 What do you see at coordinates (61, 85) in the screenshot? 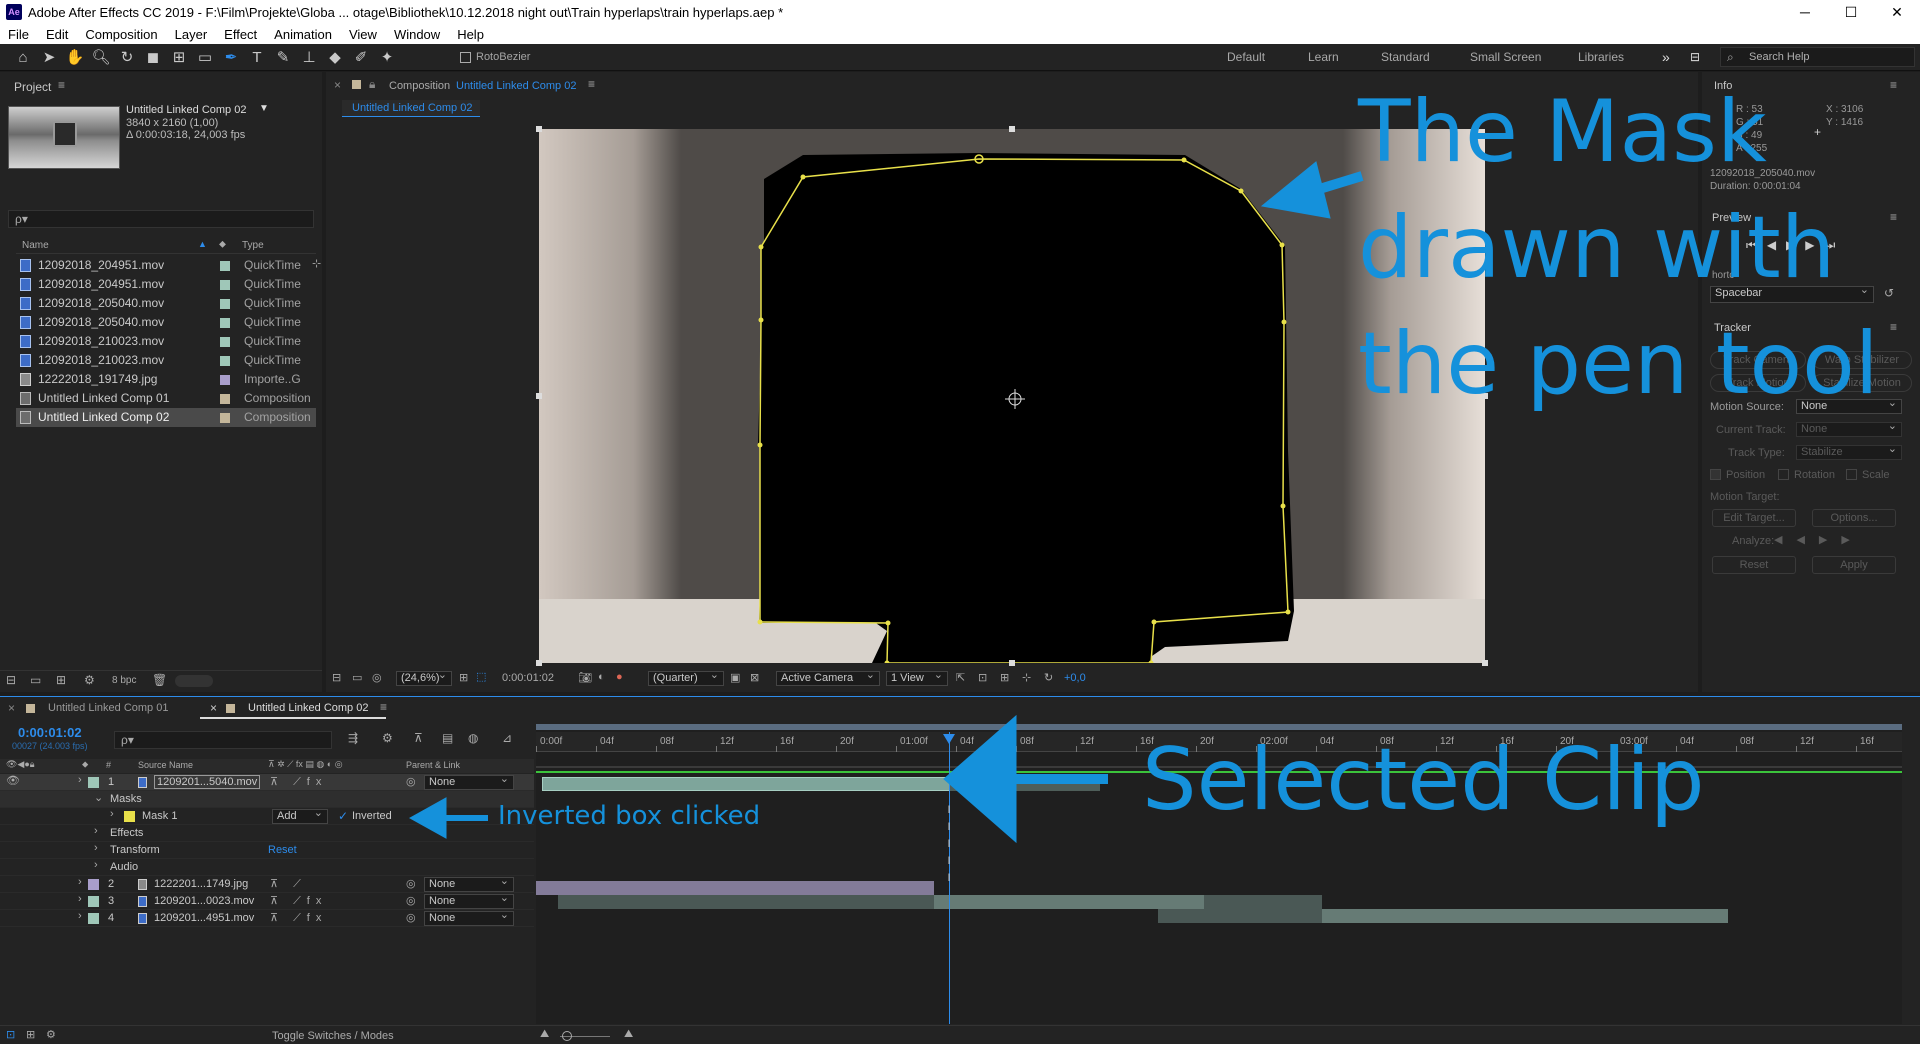
I see `panel-menu-icon: ≡` at bounding box center [61, 85].